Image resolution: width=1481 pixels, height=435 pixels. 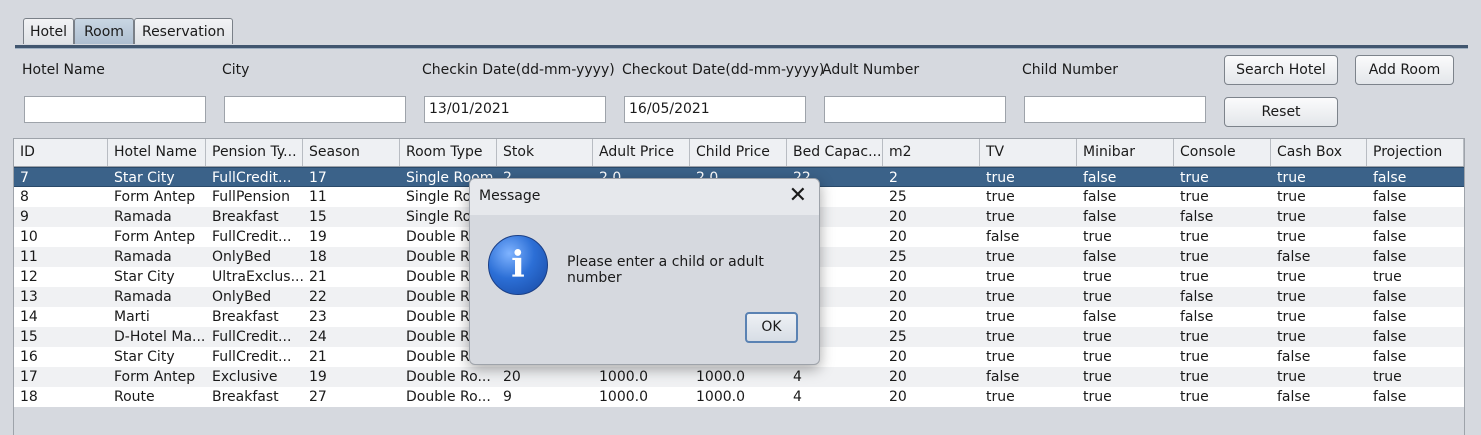 What do you see at coordinates (318, 317) in the screenshot?
I see `table-cell: 23` at bounding box center [318, 317].